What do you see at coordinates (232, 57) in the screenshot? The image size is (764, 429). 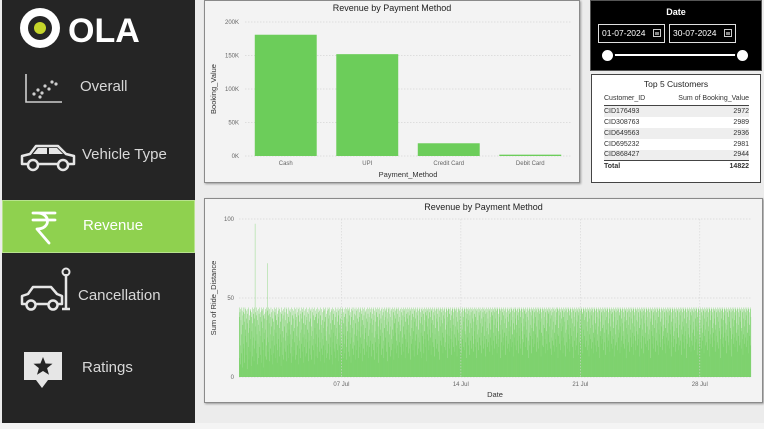 I see `y-tick-label: 150K` at bounding box center [232, 57].